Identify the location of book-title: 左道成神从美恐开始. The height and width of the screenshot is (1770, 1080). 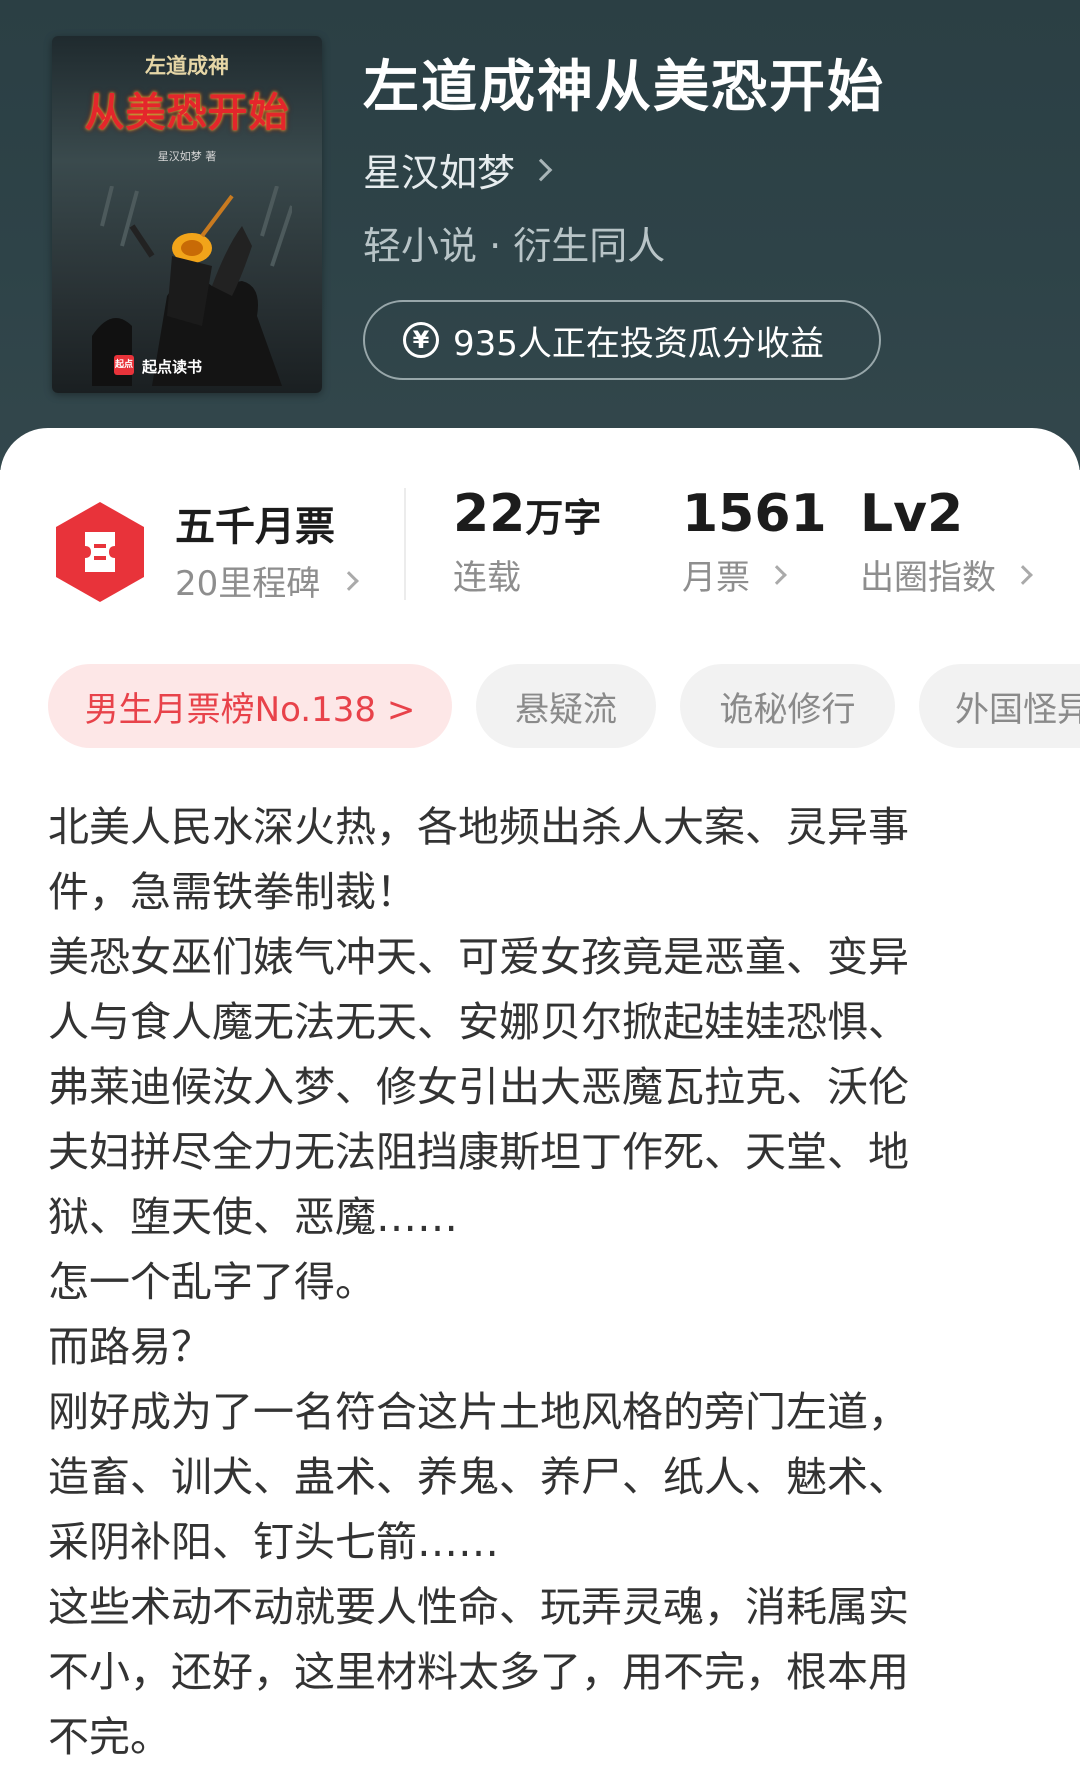
(624, 87).